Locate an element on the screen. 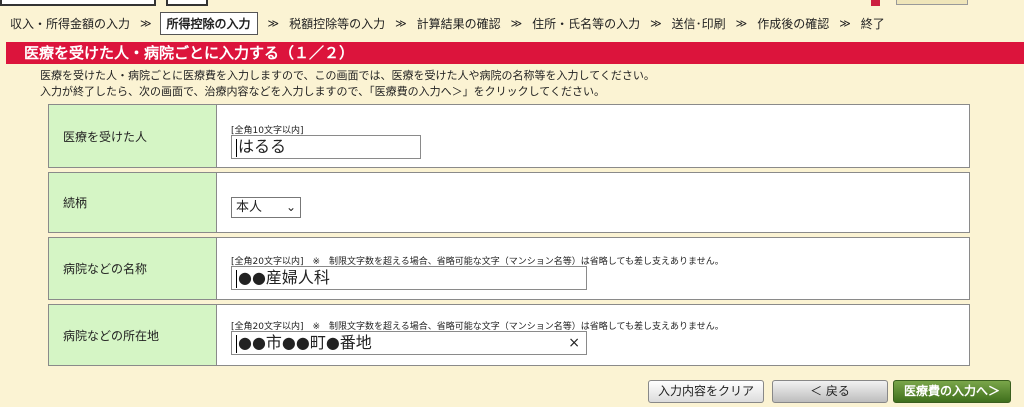 The width and height of the screenshot is (1024, 407). top-cut-box-small is located at coordinates (187, 3).